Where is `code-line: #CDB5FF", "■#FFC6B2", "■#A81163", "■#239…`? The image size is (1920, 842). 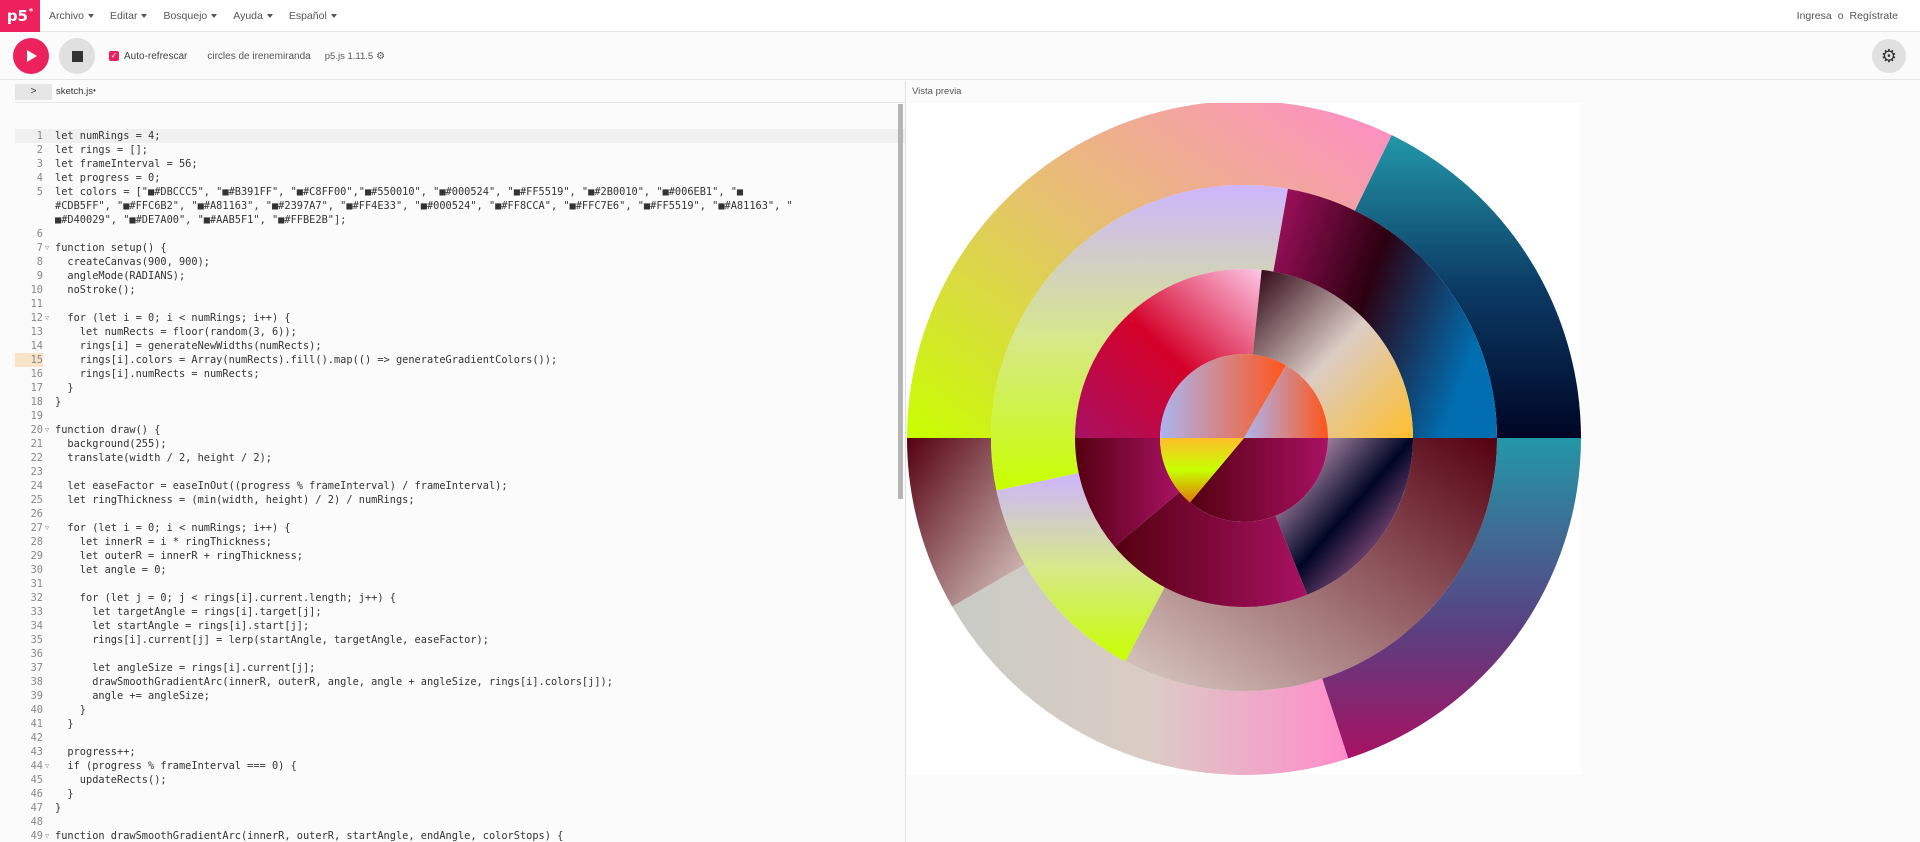
code-line: #CDB5FF", "■#FFC6B2", "■#A81163", "■#239… is located at coordinates (460, 206).